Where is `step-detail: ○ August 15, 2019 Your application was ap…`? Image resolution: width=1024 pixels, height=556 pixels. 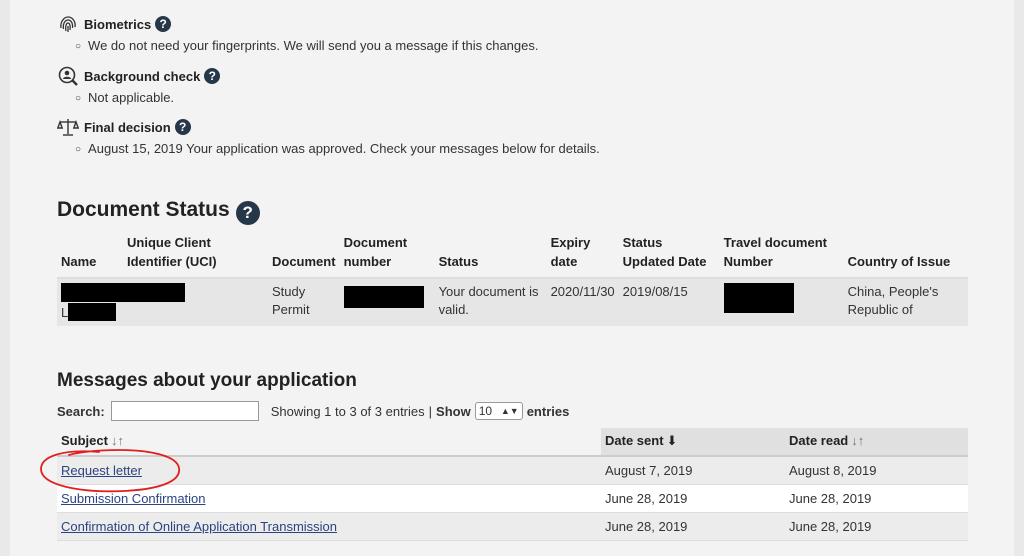 step-detail: ○ August 15, 2019 Your application was ap… is located at coordinates (337, 148).